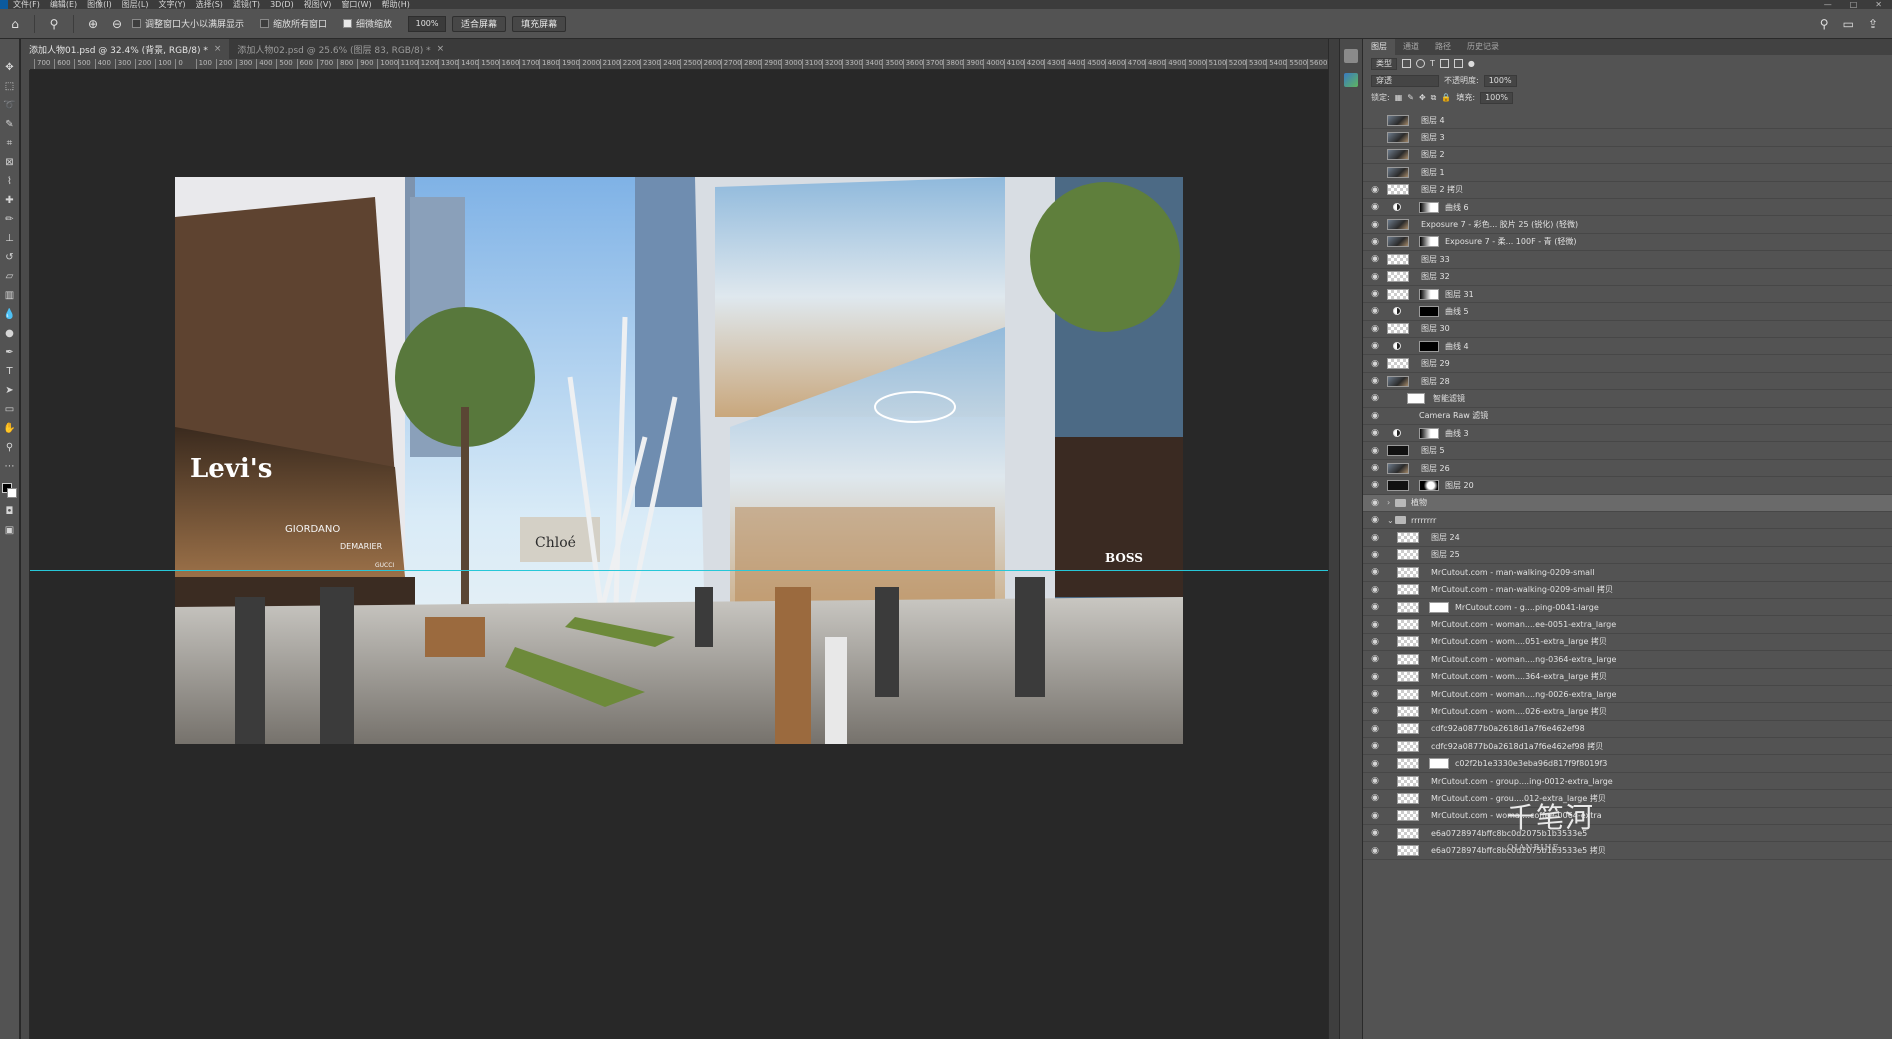 This screenshot has width=1892, height=1039. What do you see at coordinates (1627, 834) in the screenshot?
I see `layer-row: ◉ e6a0728974bffc8bc0d2075b1b3533e5` at bounding box center [1627, 834].